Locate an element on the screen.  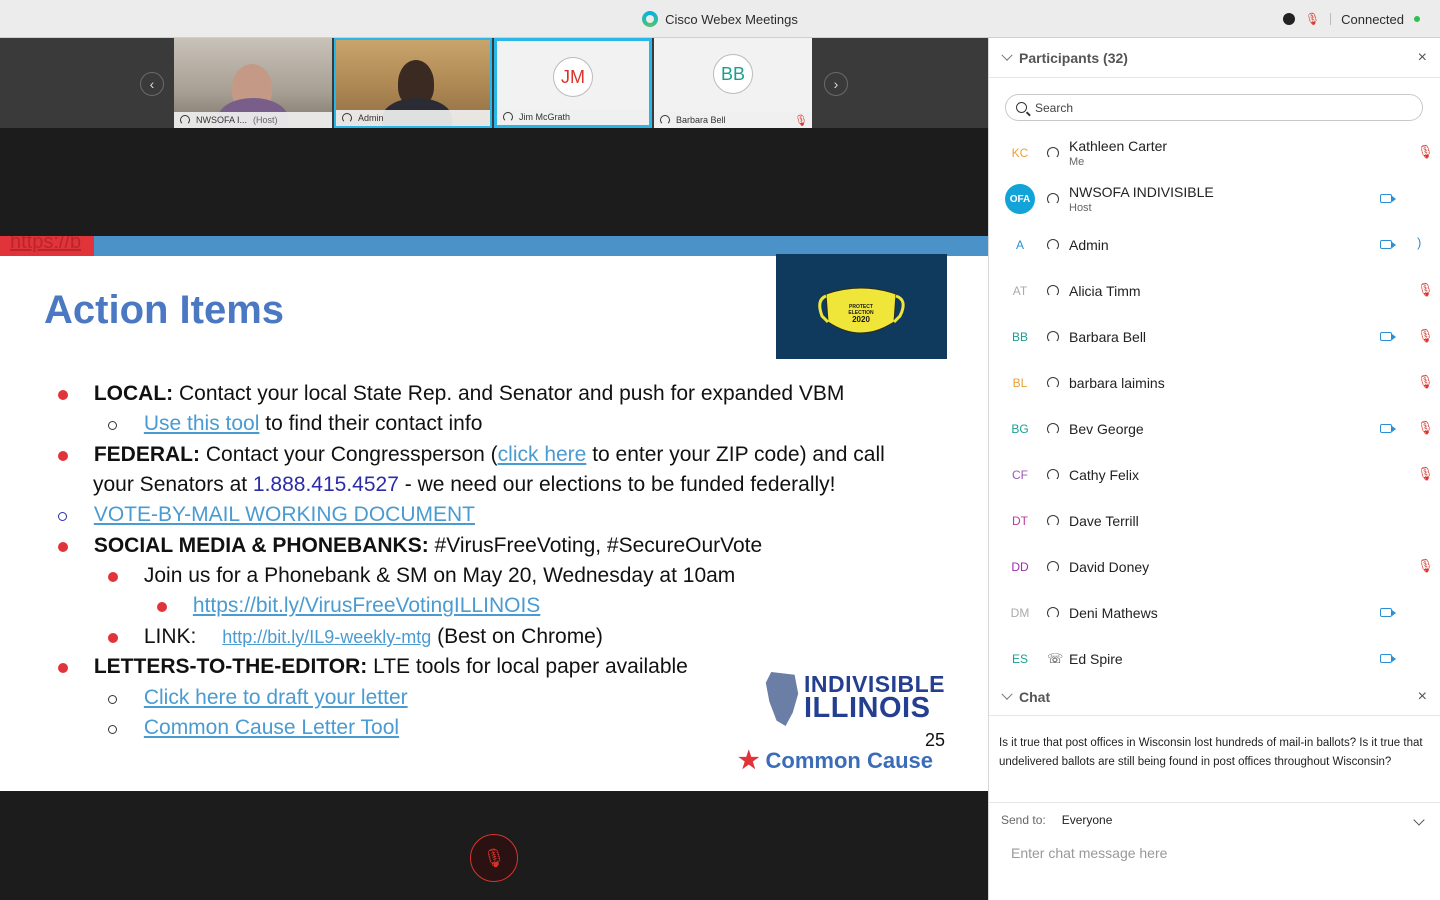
participant-row: BB Barbara Bell 🎙︎ is located at coordinates (1214, 337).